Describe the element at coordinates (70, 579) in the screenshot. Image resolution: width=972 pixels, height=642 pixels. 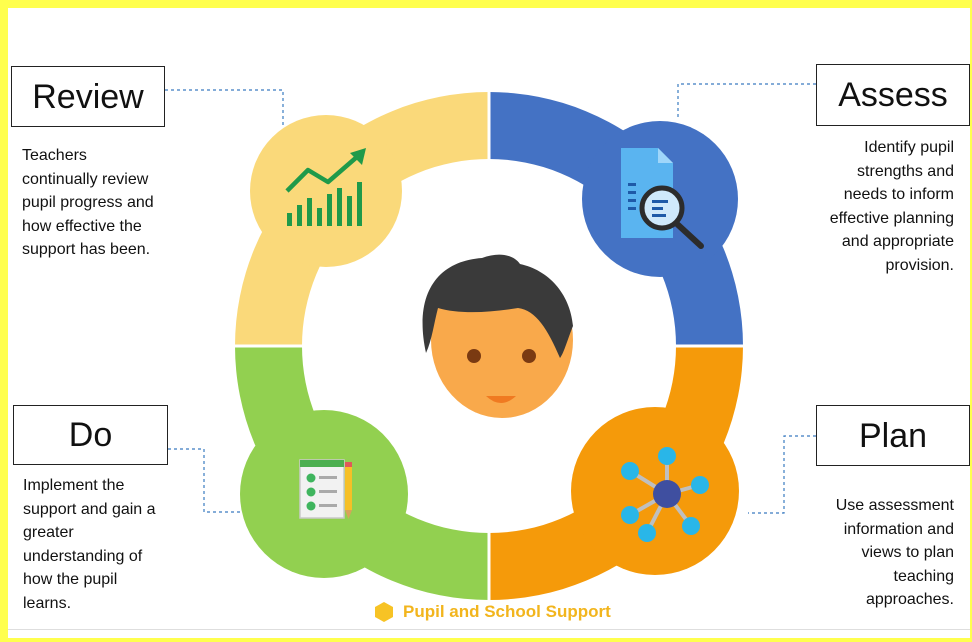
I see `do-line: how the pupil` at that location.